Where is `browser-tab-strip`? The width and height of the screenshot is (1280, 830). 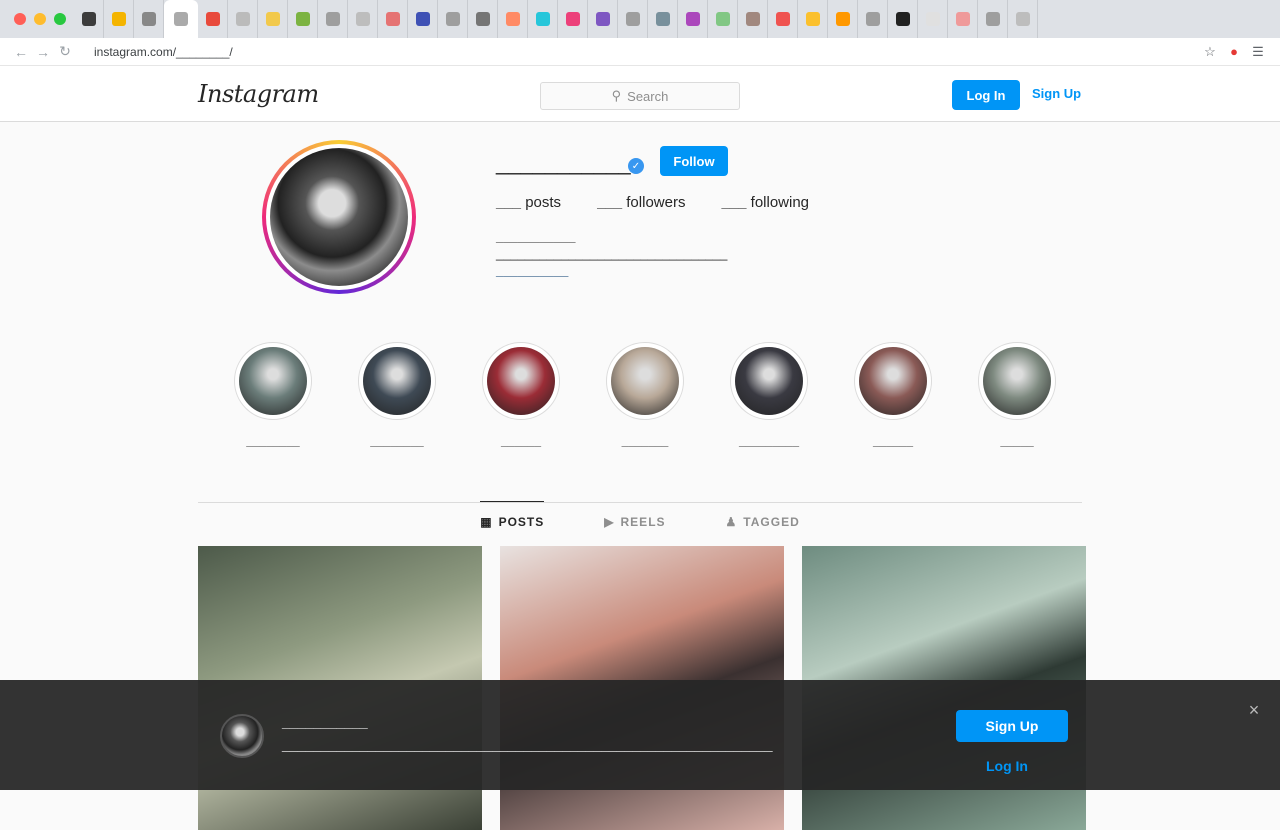
browser-tab-strip is located at coordinates (640, 19).